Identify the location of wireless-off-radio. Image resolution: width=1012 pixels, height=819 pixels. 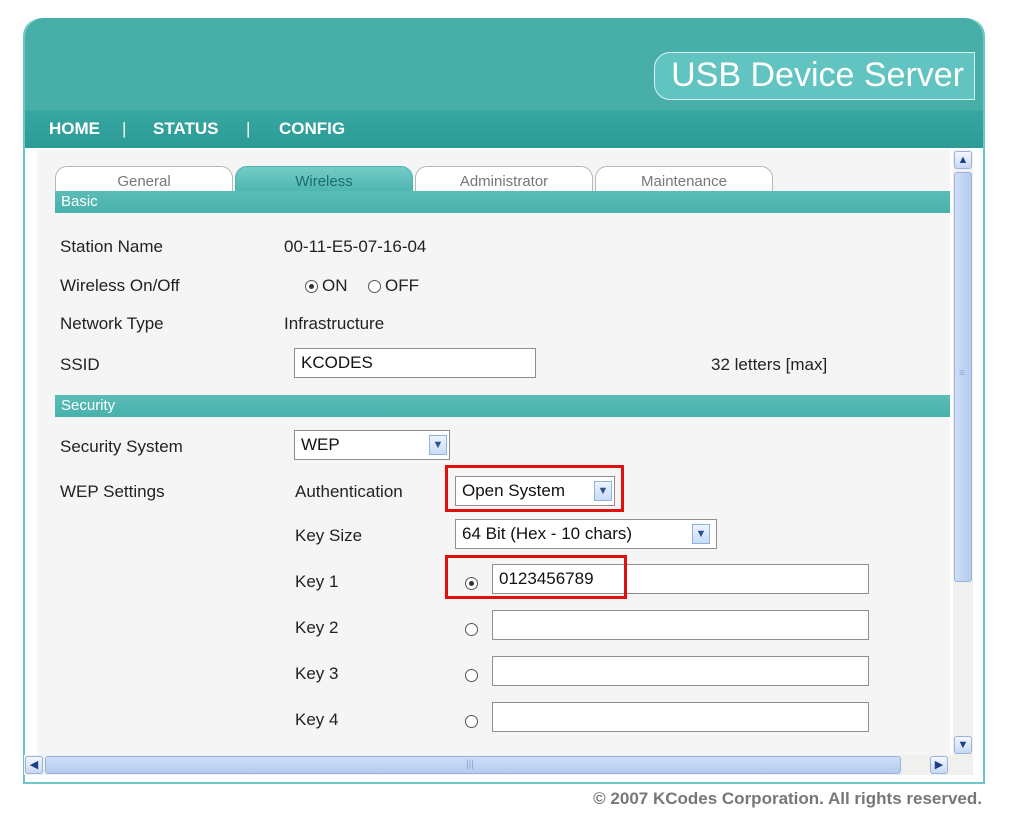
(374, 286).